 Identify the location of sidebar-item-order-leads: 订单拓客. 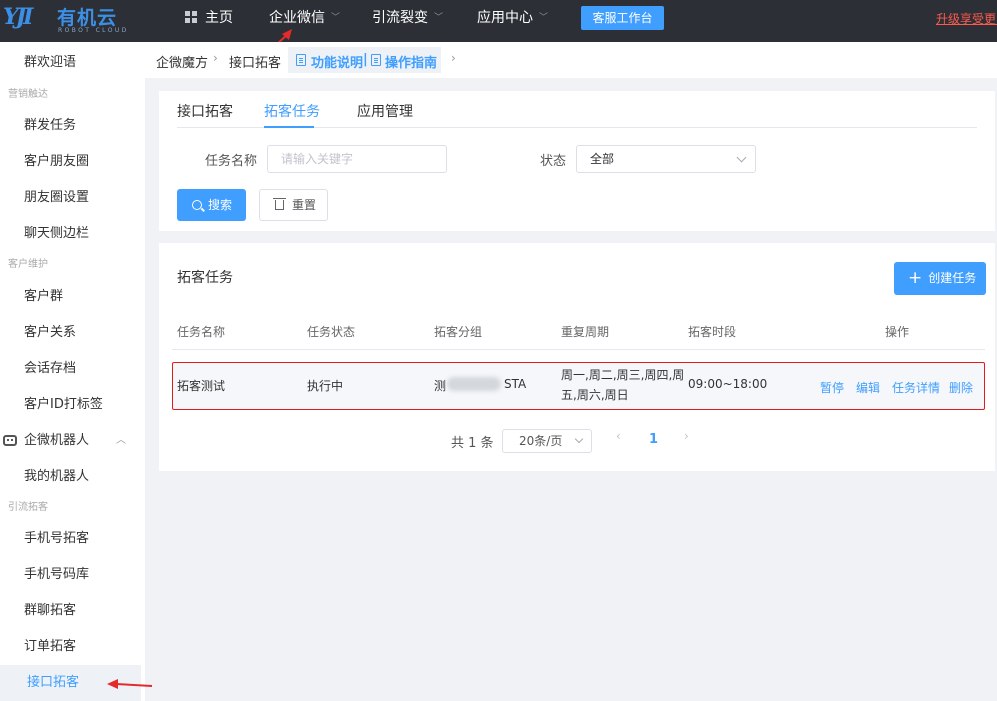
(70, 647).